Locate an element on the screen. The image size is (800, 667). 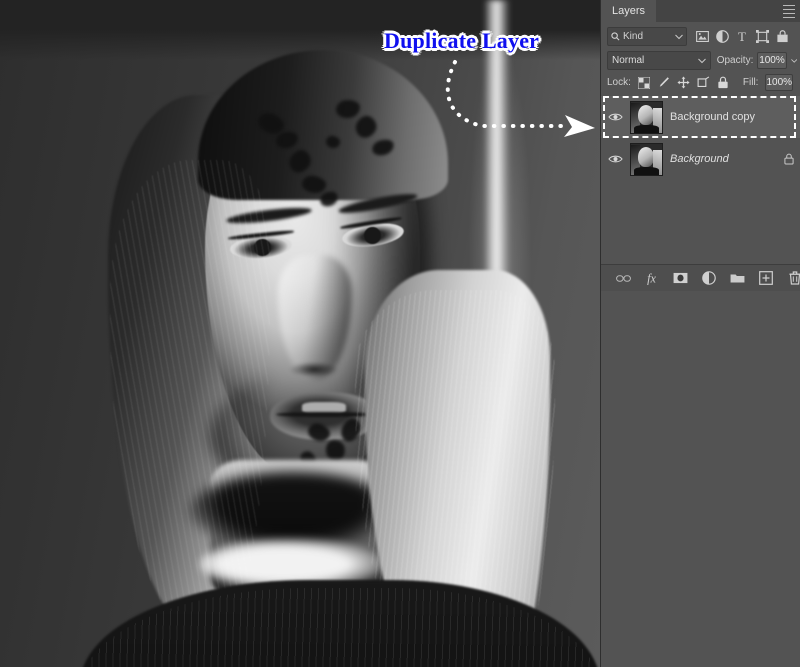
tab-layers-label: Layers is located at coordinates (629, 11).